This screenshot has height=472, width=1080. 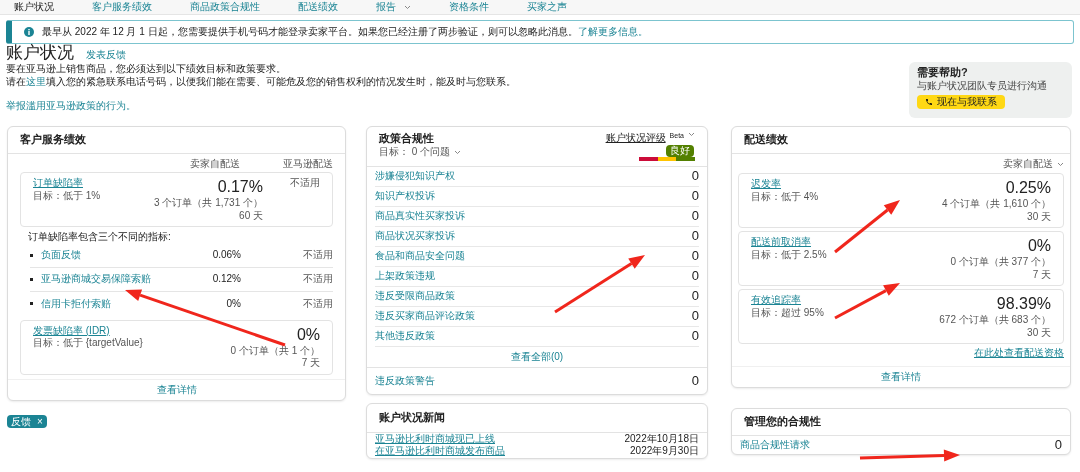 I want to click on eligibility-link: 在此处查看配送资格, so click(x=1019, y=353).